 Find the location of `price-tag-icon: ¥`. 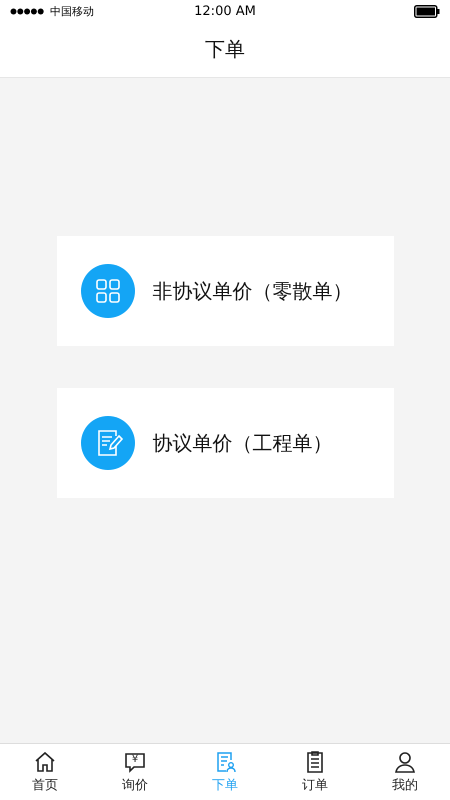

price-tag-icon: ¥ is located at coordinates (135, 762).